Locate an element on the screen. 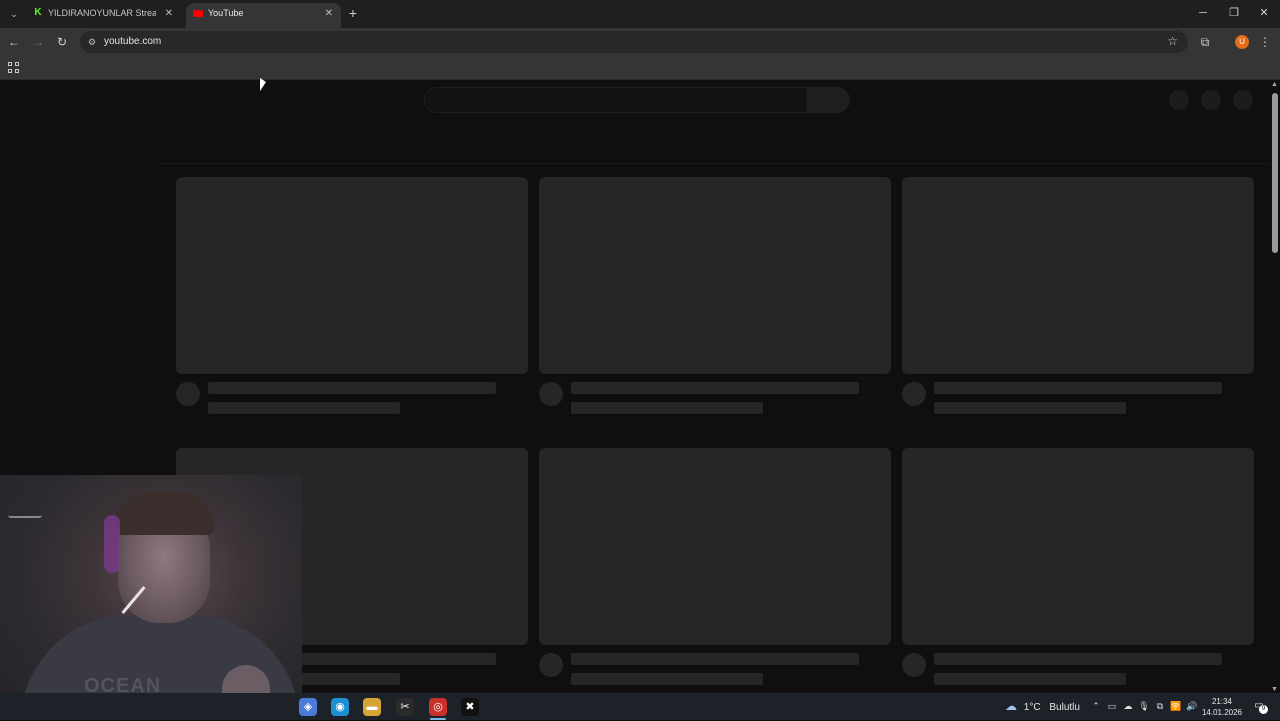  scroll-down-icon: ▼ is located at coordinates (1274, 689).